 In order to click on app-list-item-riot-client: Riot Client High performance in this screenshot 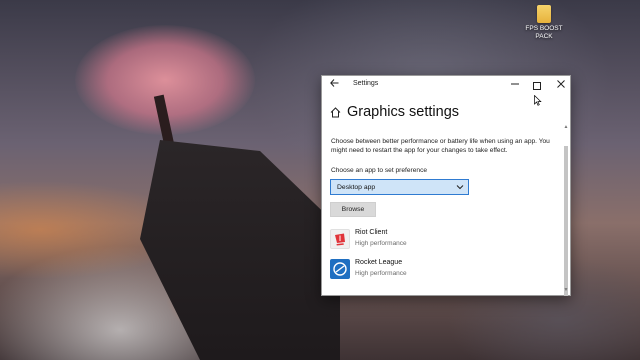, I will do `click(430, 240)`.